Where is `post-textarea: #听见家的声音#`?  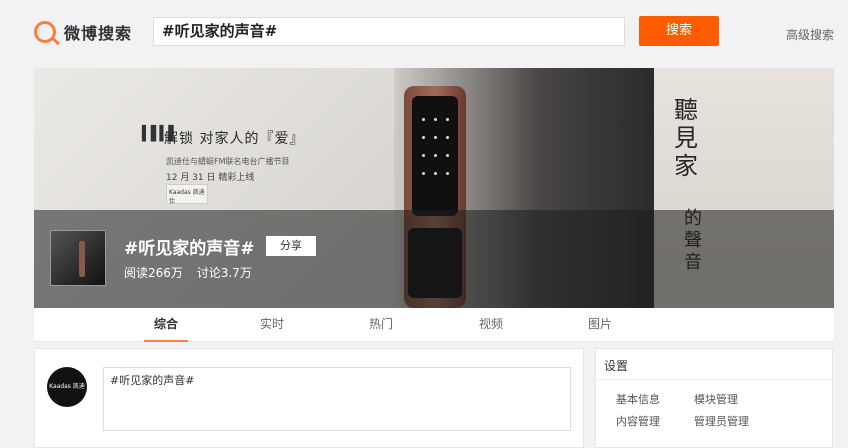 post-textarea: #听见家的声音# is located at coordinates (337, 399).